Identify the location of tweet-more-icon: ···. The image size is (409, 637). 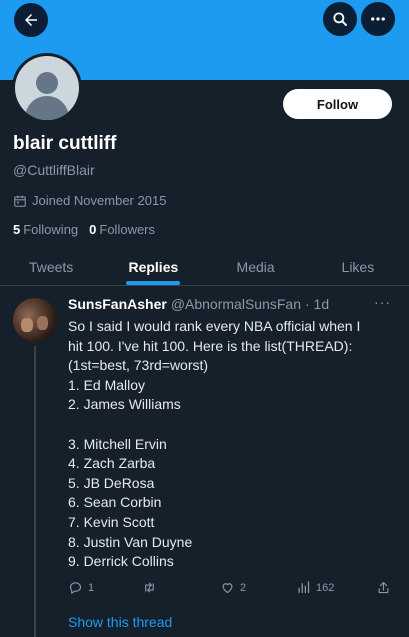
(382, 302).